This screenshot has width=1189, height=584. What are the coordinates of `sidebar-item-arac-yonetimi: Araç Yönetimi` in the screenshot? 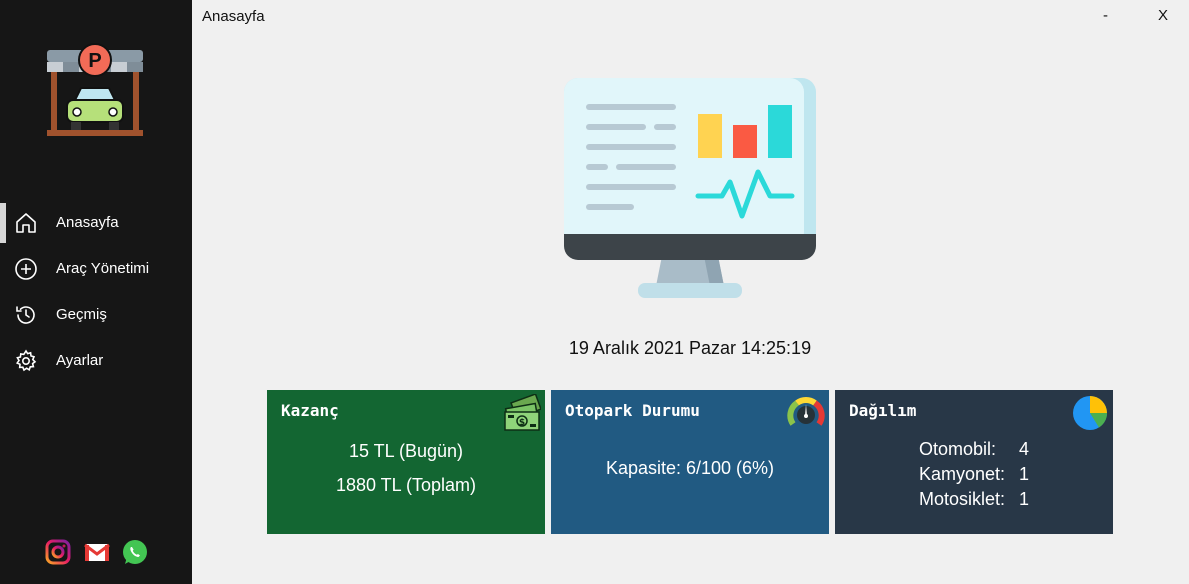 It's located at (96, 269).